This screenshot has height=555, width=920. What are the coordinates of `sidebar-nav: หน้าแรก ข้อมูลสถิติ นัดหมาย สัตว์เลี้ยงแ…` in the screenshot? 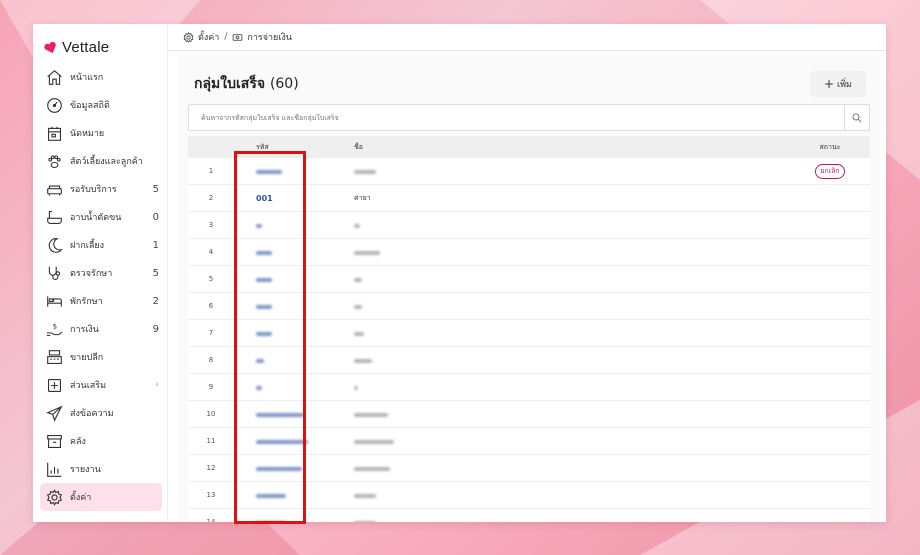 It's located at (100, 287).